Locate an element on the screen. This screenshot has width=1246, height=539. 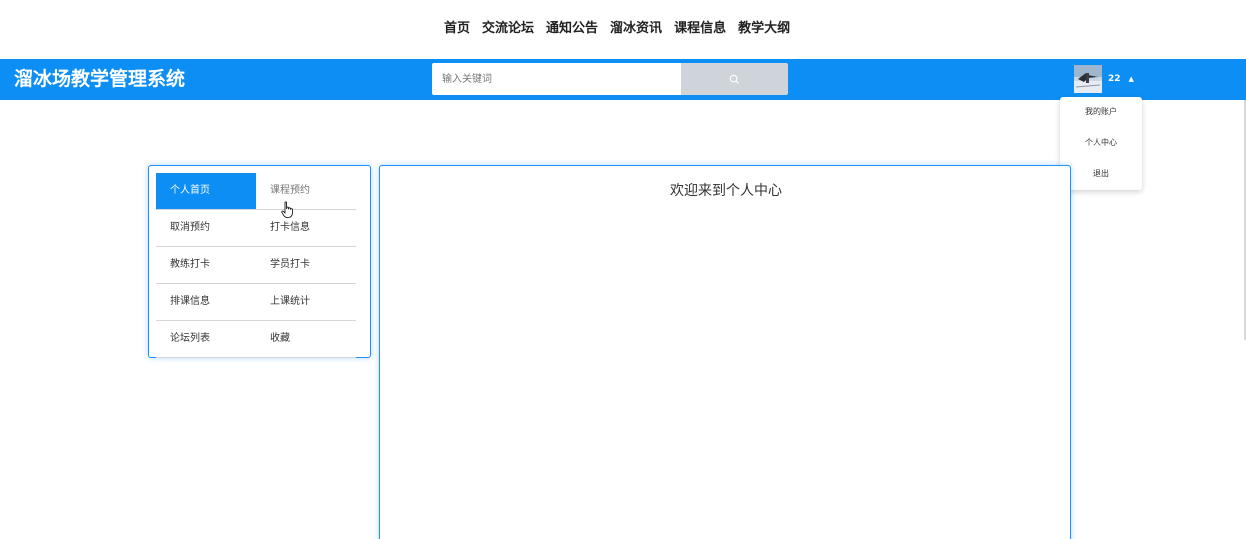
avatar is located at coordinates (1088, 79).